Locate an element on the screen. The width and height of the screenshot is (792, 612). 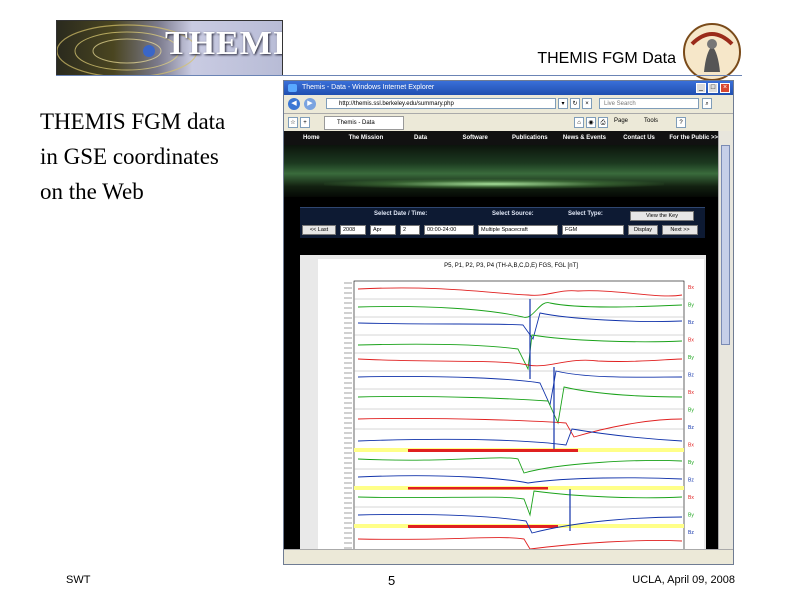
year-select: 2008 is located at coordinates (353, 230).